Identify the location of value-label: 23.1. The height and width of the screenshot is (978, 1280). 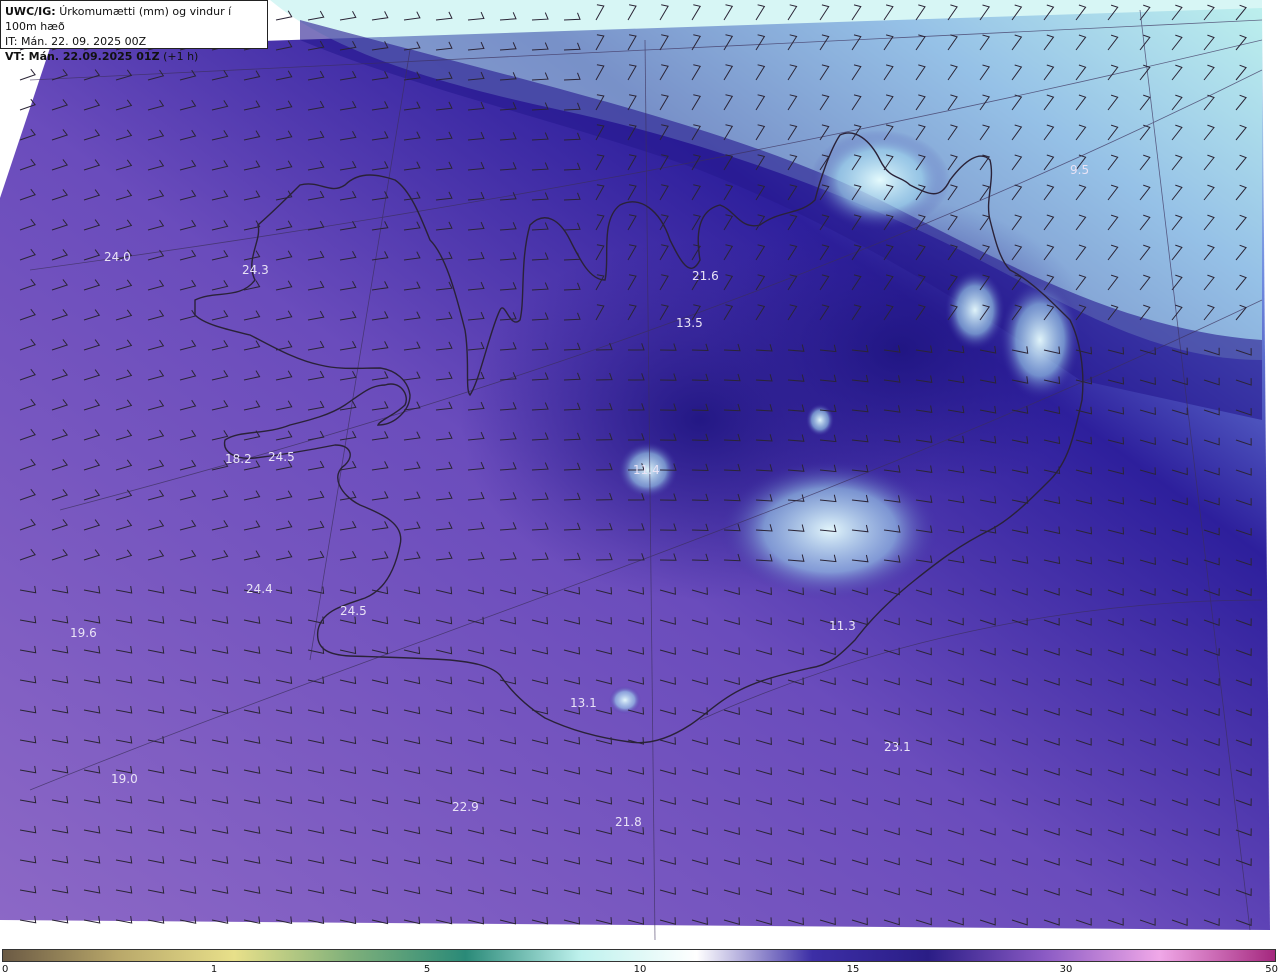
(897, 747).